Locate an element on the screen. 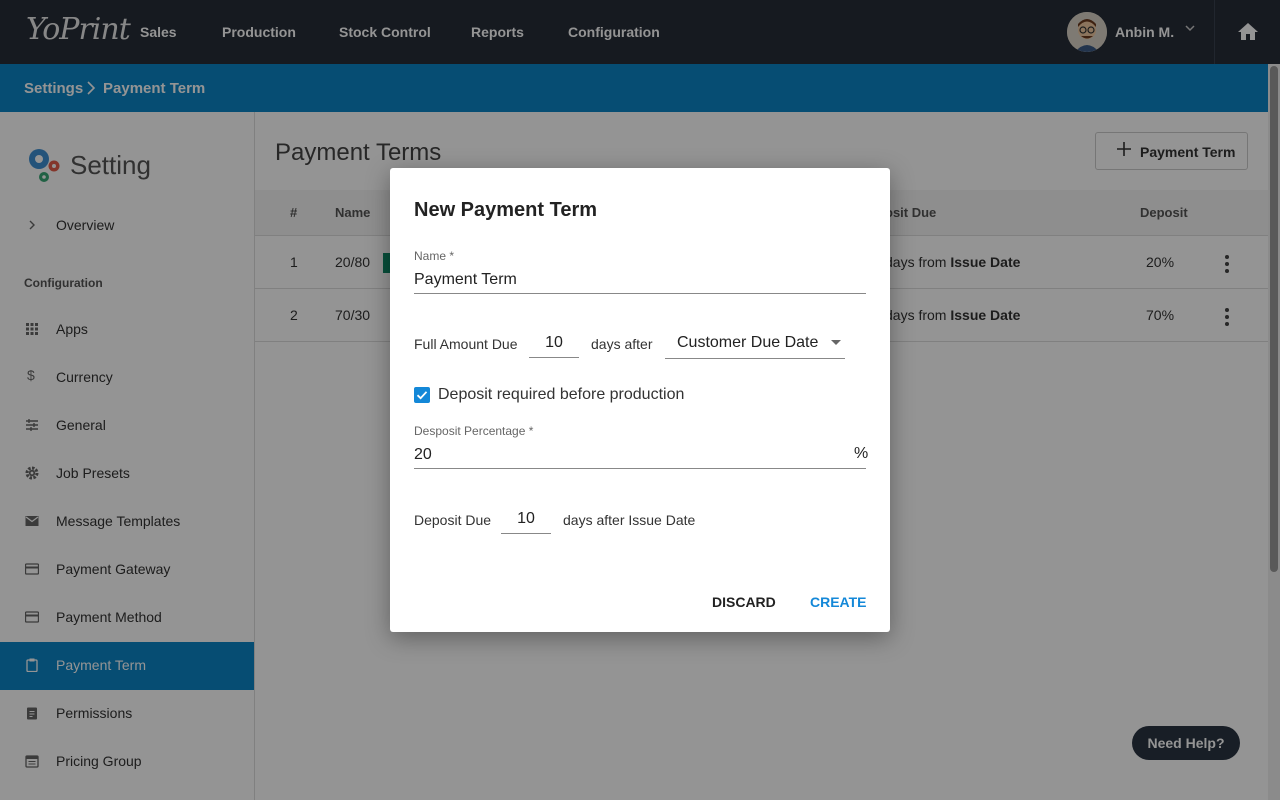 This screenshot has height=800, width=1280. days-after-label: days after is located at coordinates (622, 344).